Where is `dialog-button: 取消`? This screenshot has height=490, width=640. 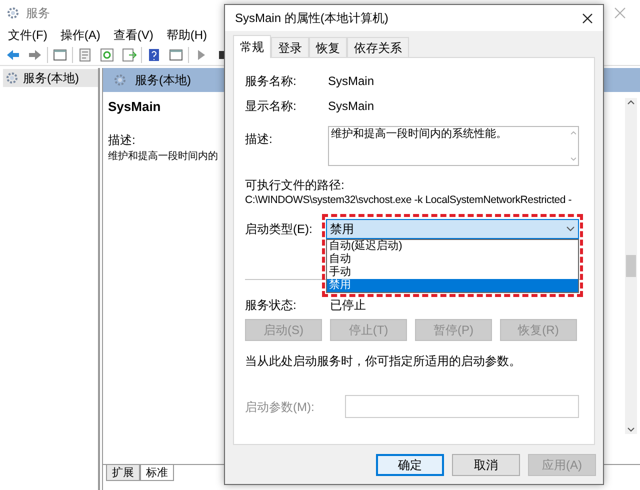 dialog-button: 取消 is located at coordinates (486, 465).